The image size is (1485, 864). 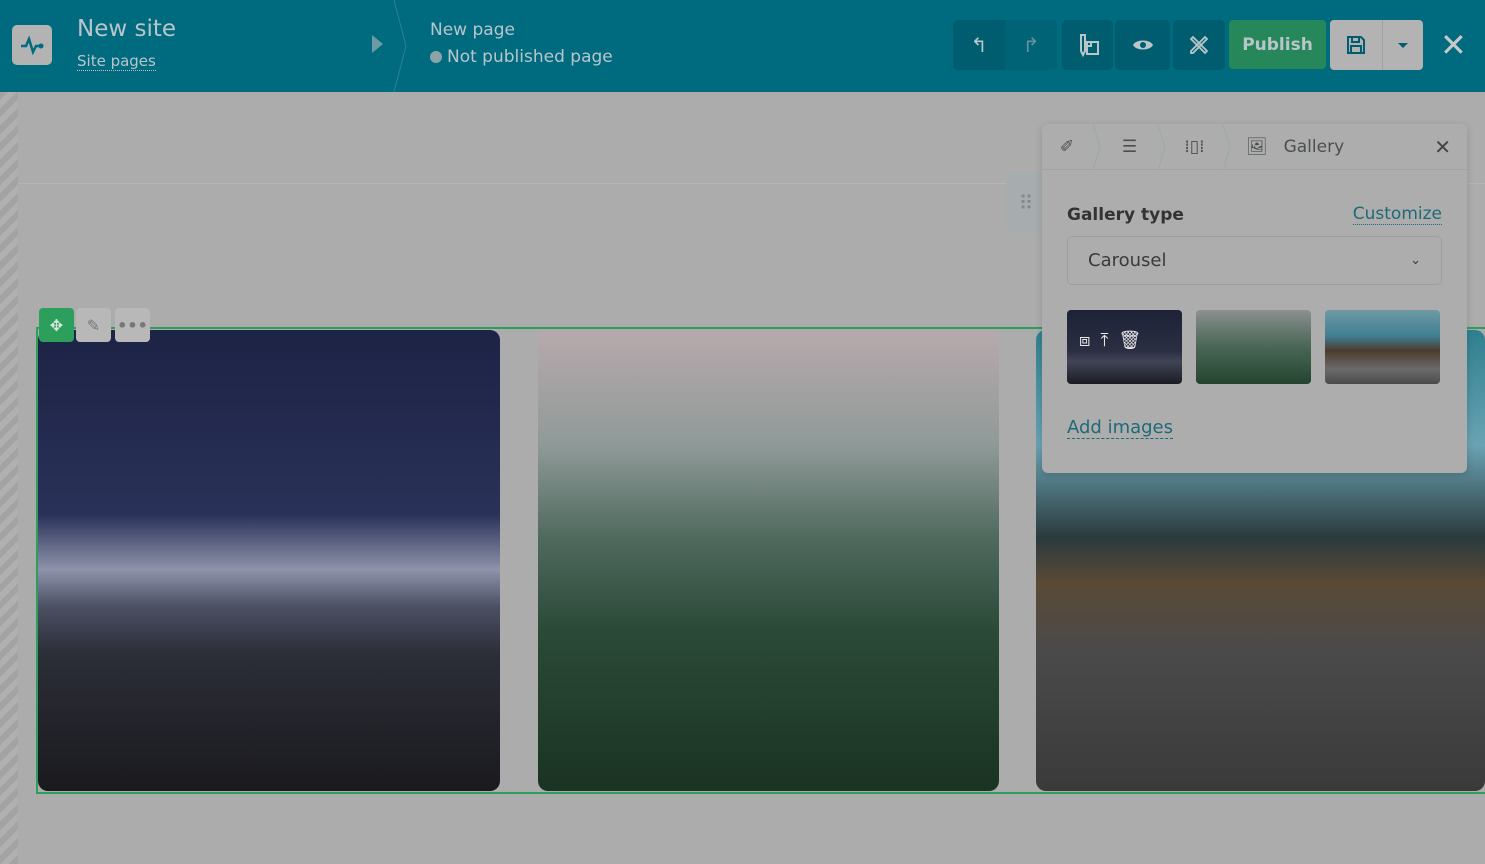 I want to click on breadcrumb-section: ☰, so click(x=1129, y=147).